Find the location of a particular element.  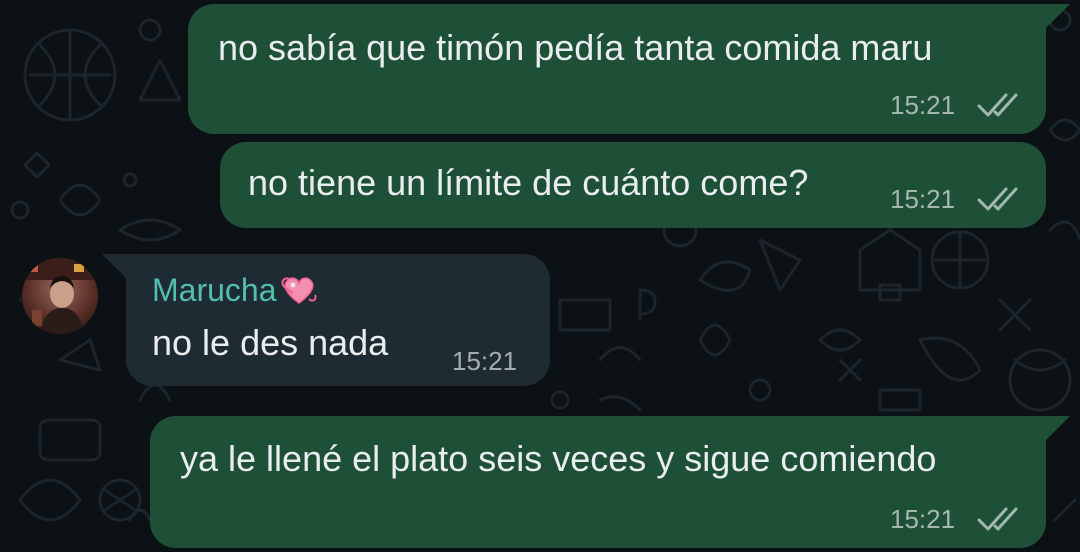

avatar-image is located at coordinates (60, 296).